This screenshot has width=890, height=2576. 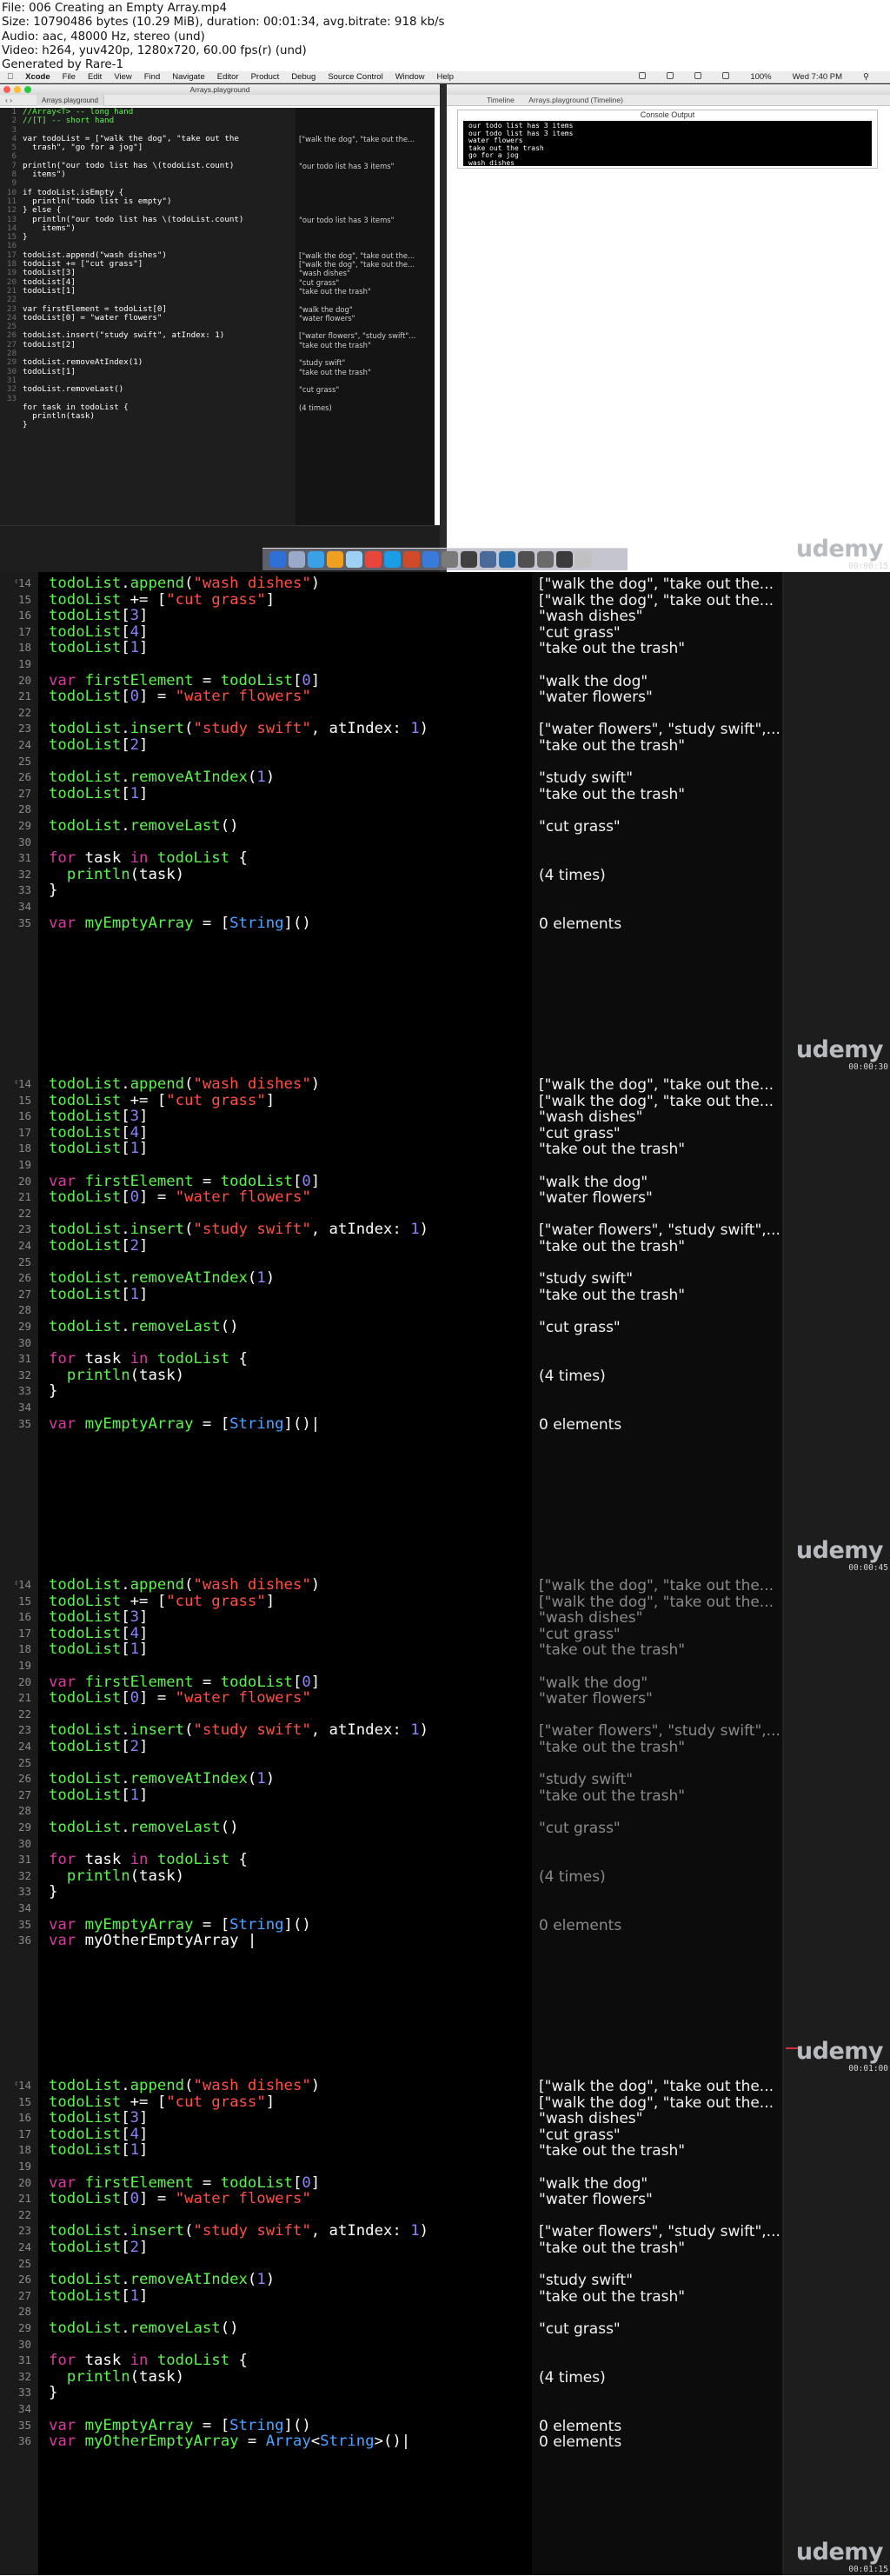 I want to click on tab-playground: Arrays.playground, so click(x=70, y=100).